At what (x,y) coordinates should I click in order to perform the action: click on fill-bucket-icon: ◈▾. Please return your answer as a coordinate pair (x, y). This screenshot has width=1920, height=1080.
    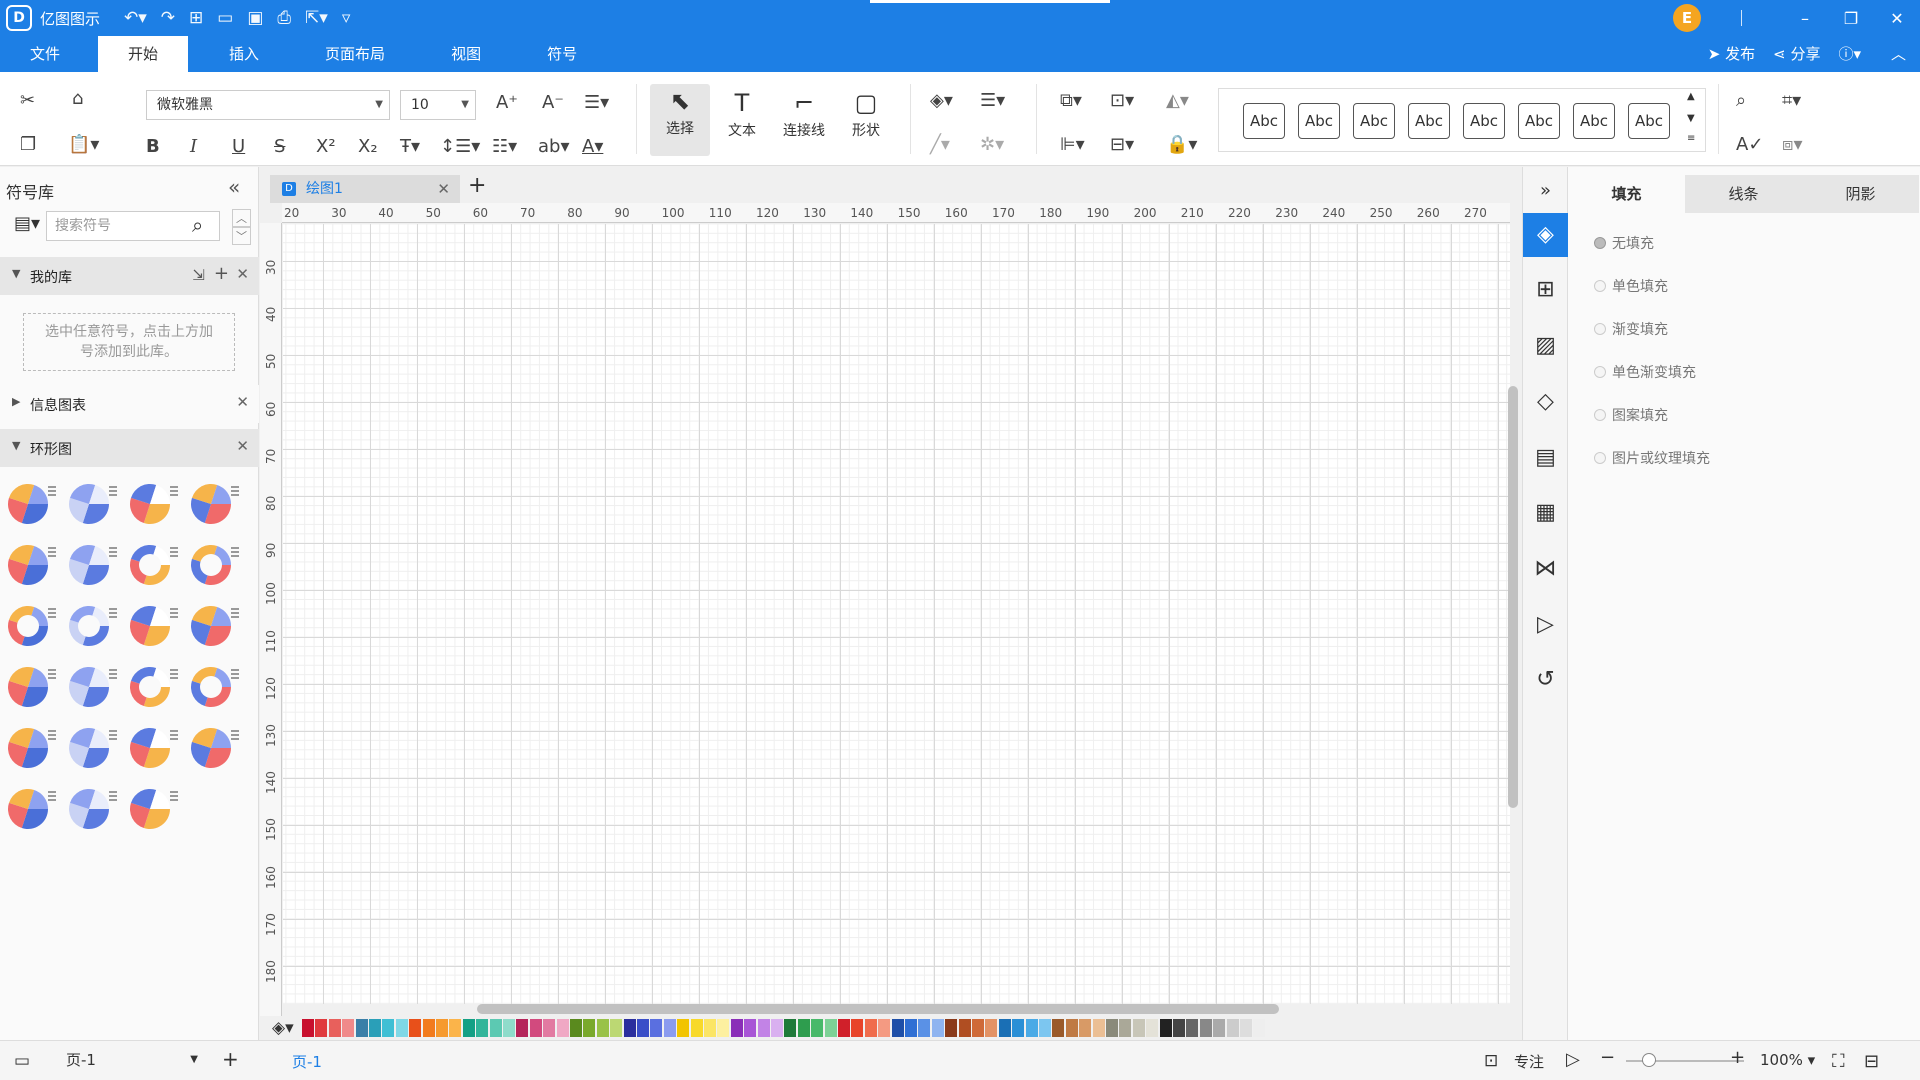
    Looking at the image, I should click on (283, 1028).